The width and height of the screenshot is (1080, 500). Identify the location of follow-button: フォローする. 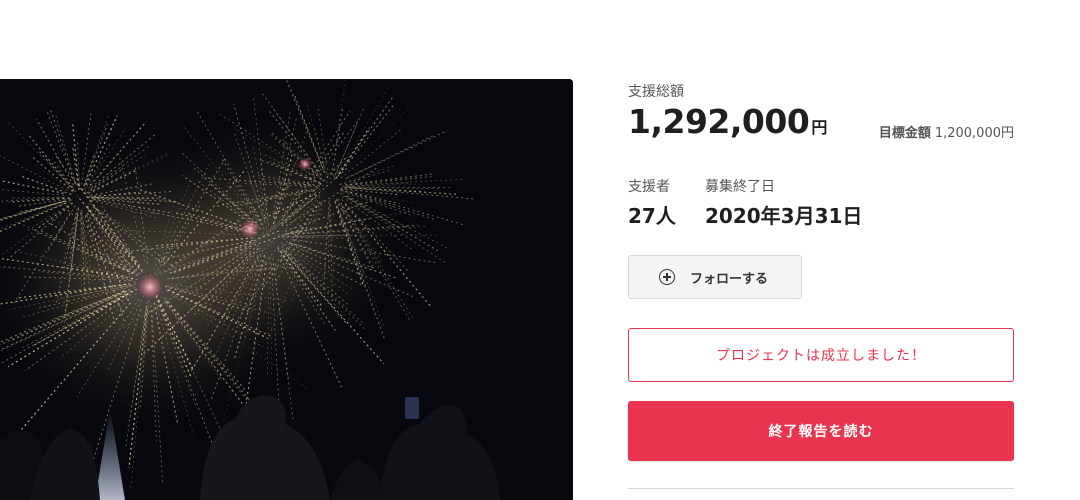
(715, 277).